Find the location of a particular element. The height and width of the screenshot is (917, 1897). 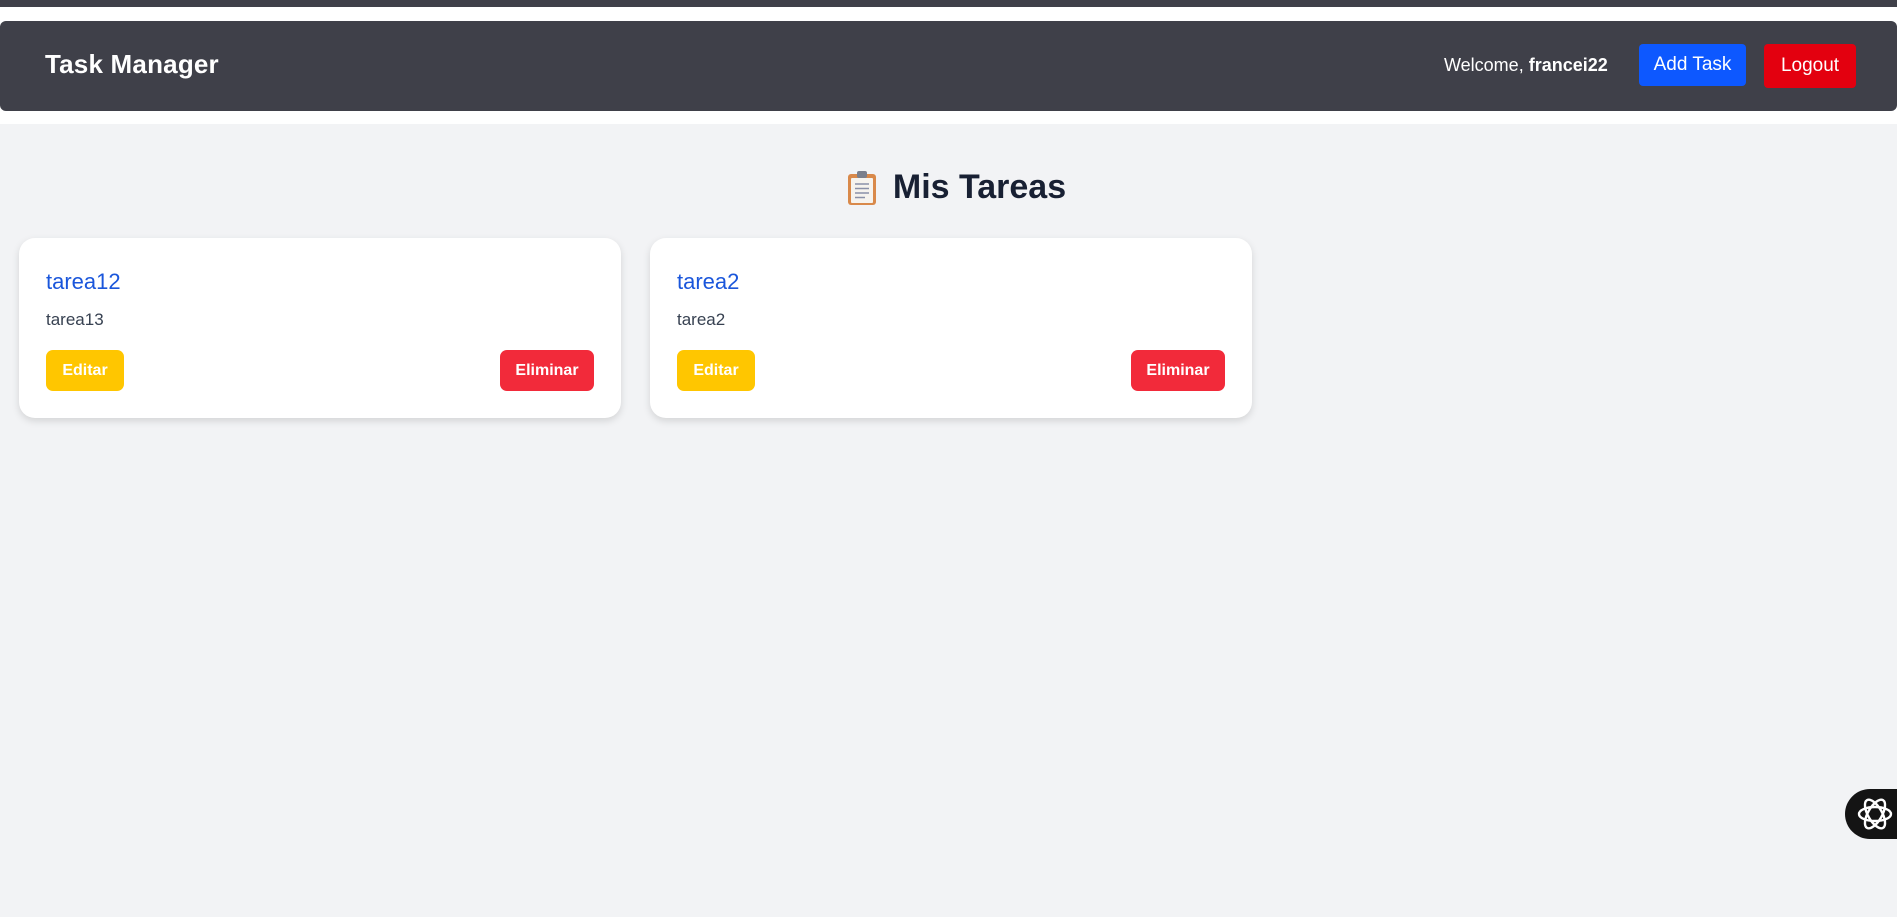

username: francei22 is located at coordinates (1568, 65).